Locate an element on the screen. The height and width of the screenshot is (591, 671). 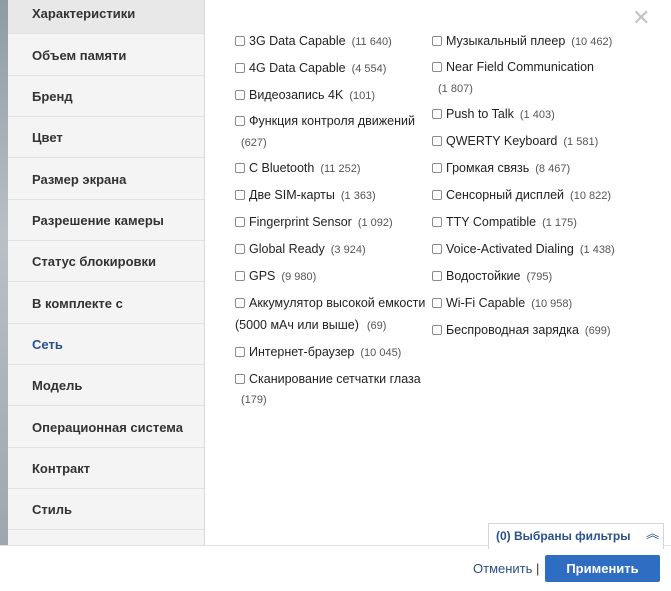
sidebar-item-camera-resolution: Разрешение камеры is located at coordinates (106, 221).